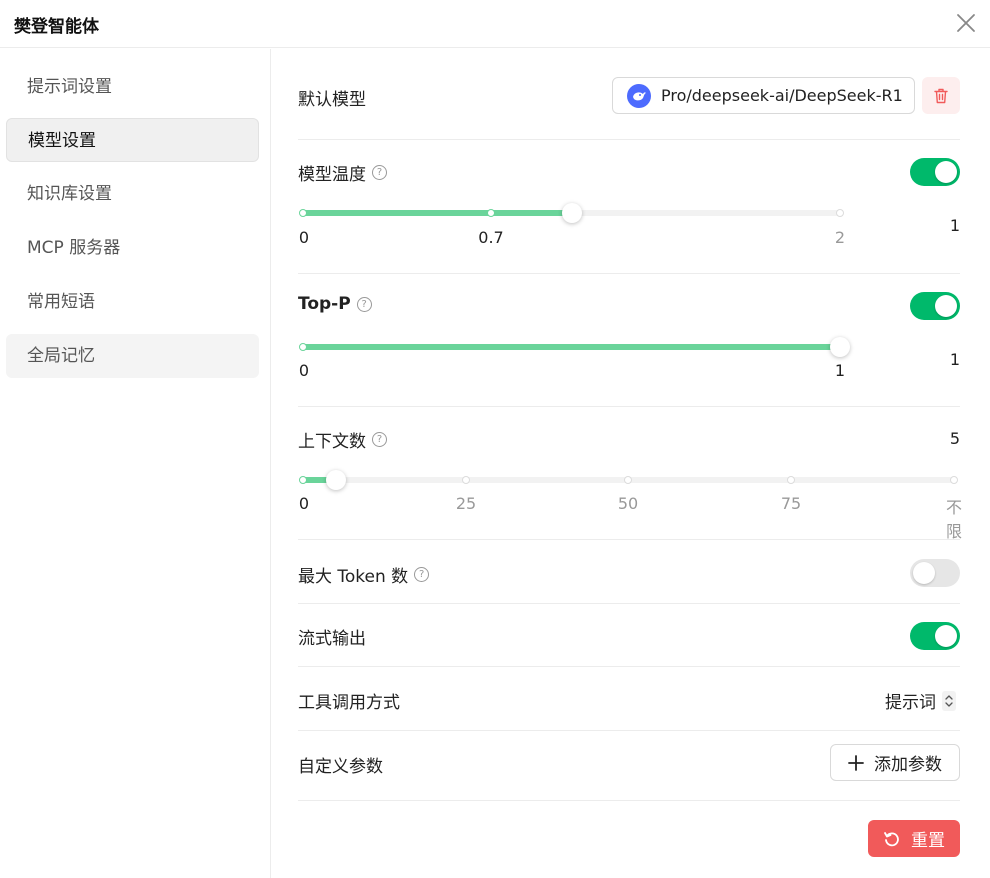 Image resolution: width=990 pixels, height=878 pixels. I want to click on custom-params-label: 自定义参数, so click(340, 764).